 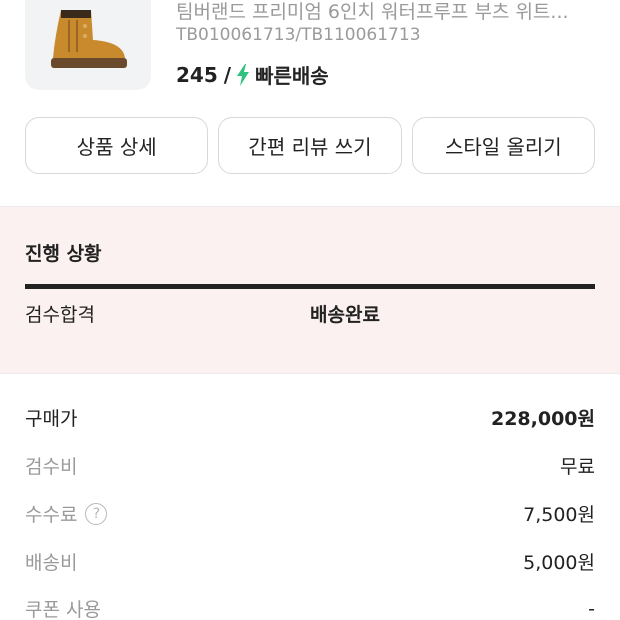 What do you see at coordinates (51, 419) in the screenshot?
I see `summary-label: 구매가` at bounding box center [51, 419].